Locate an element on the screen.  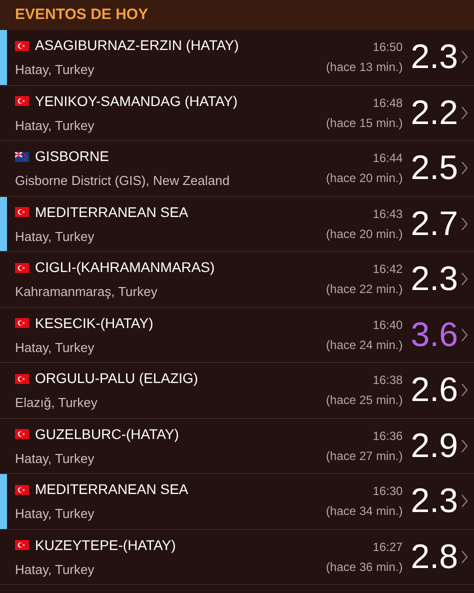
event-name: GISBORNE is located at coordinates (72, 156).